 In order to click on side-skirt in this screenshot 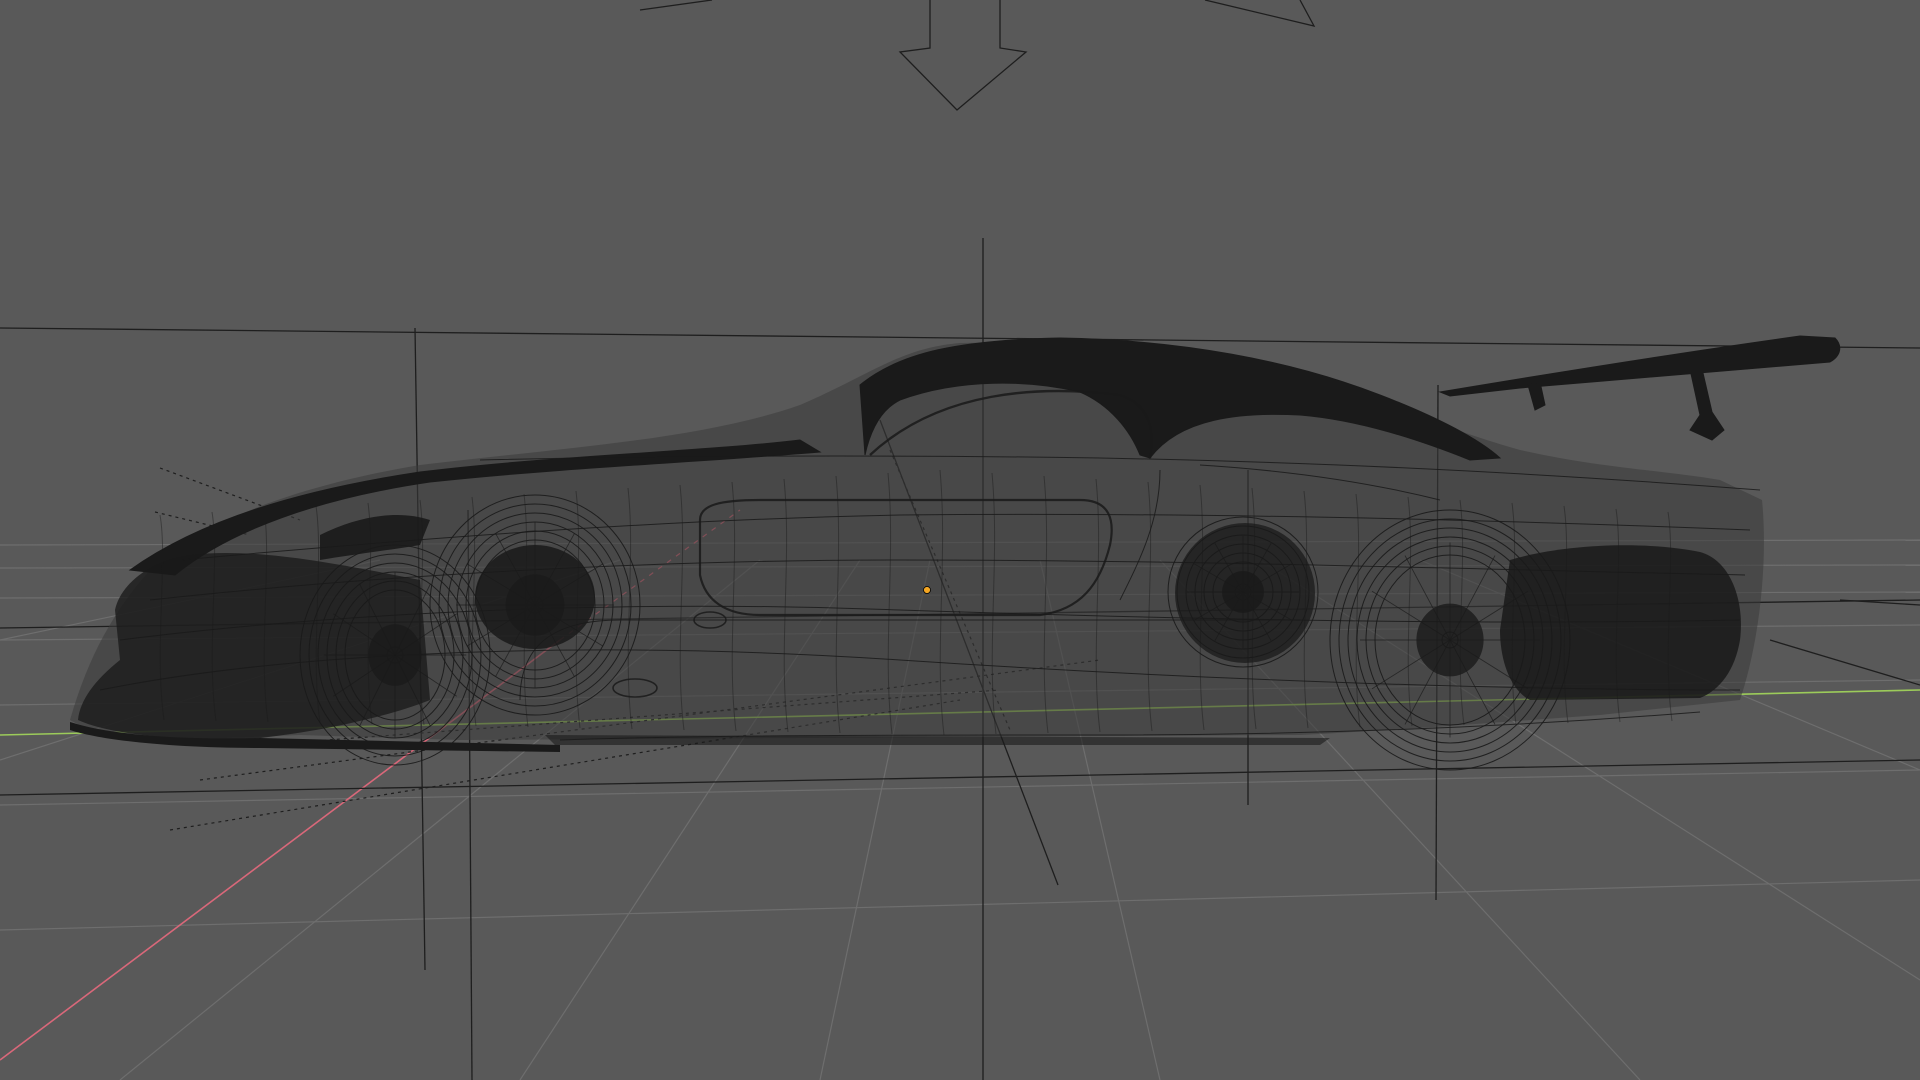, I will do `click(937, 740)`.